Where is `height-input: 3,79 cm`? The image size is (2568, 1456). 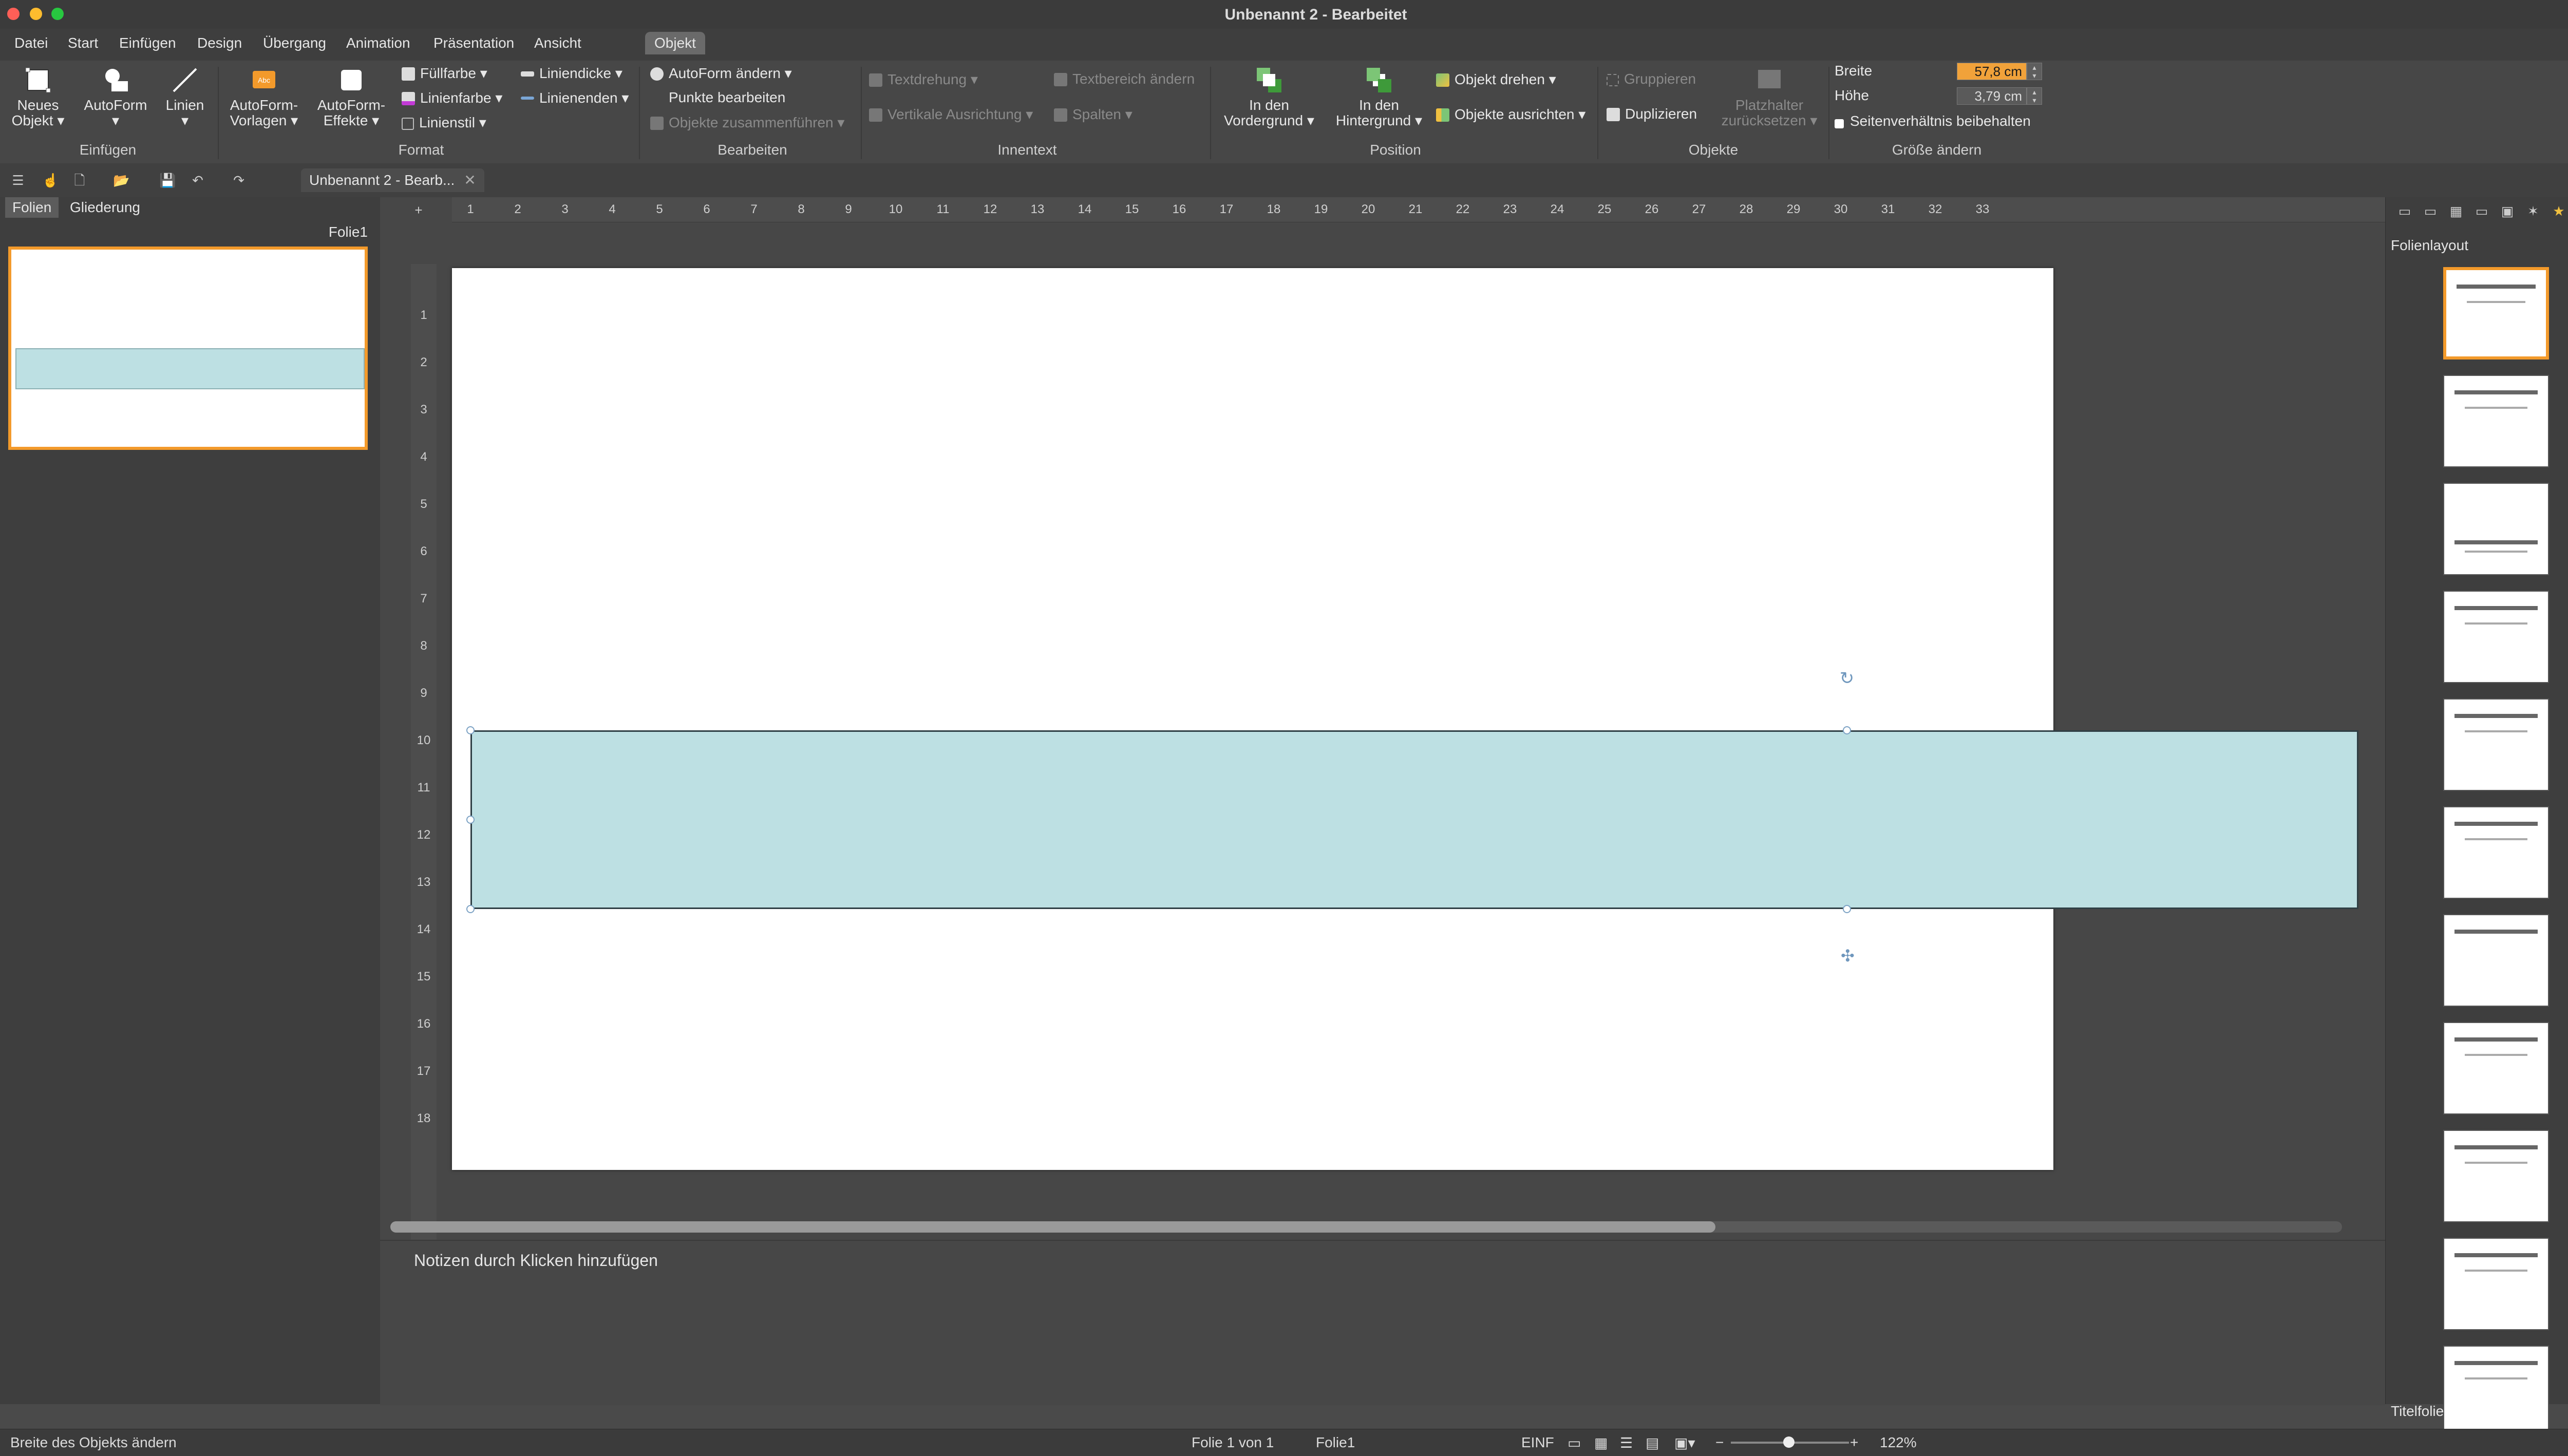 height-input: 3,79 cm is located at coordinates (1992, 96).